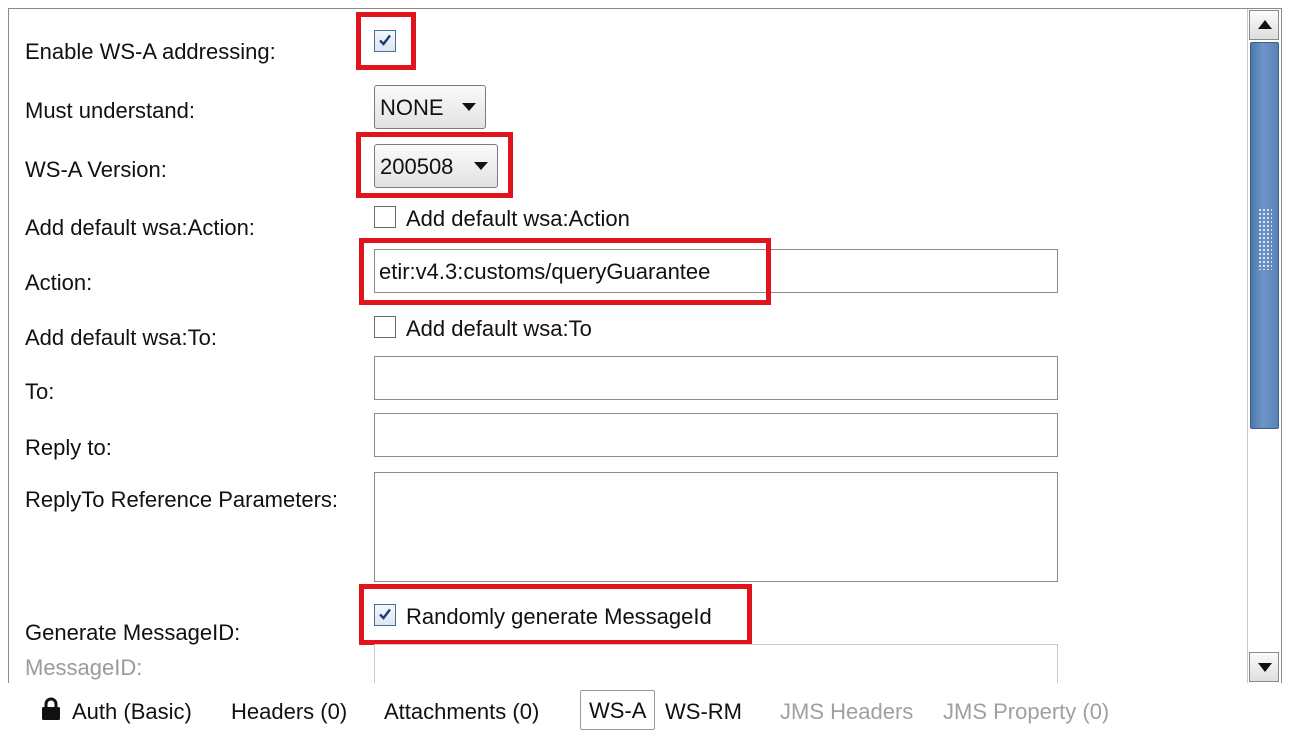 The height and width of the screenshot is (738, 1290). I want to click on add-default-action-checkbox, so click(385, 217).